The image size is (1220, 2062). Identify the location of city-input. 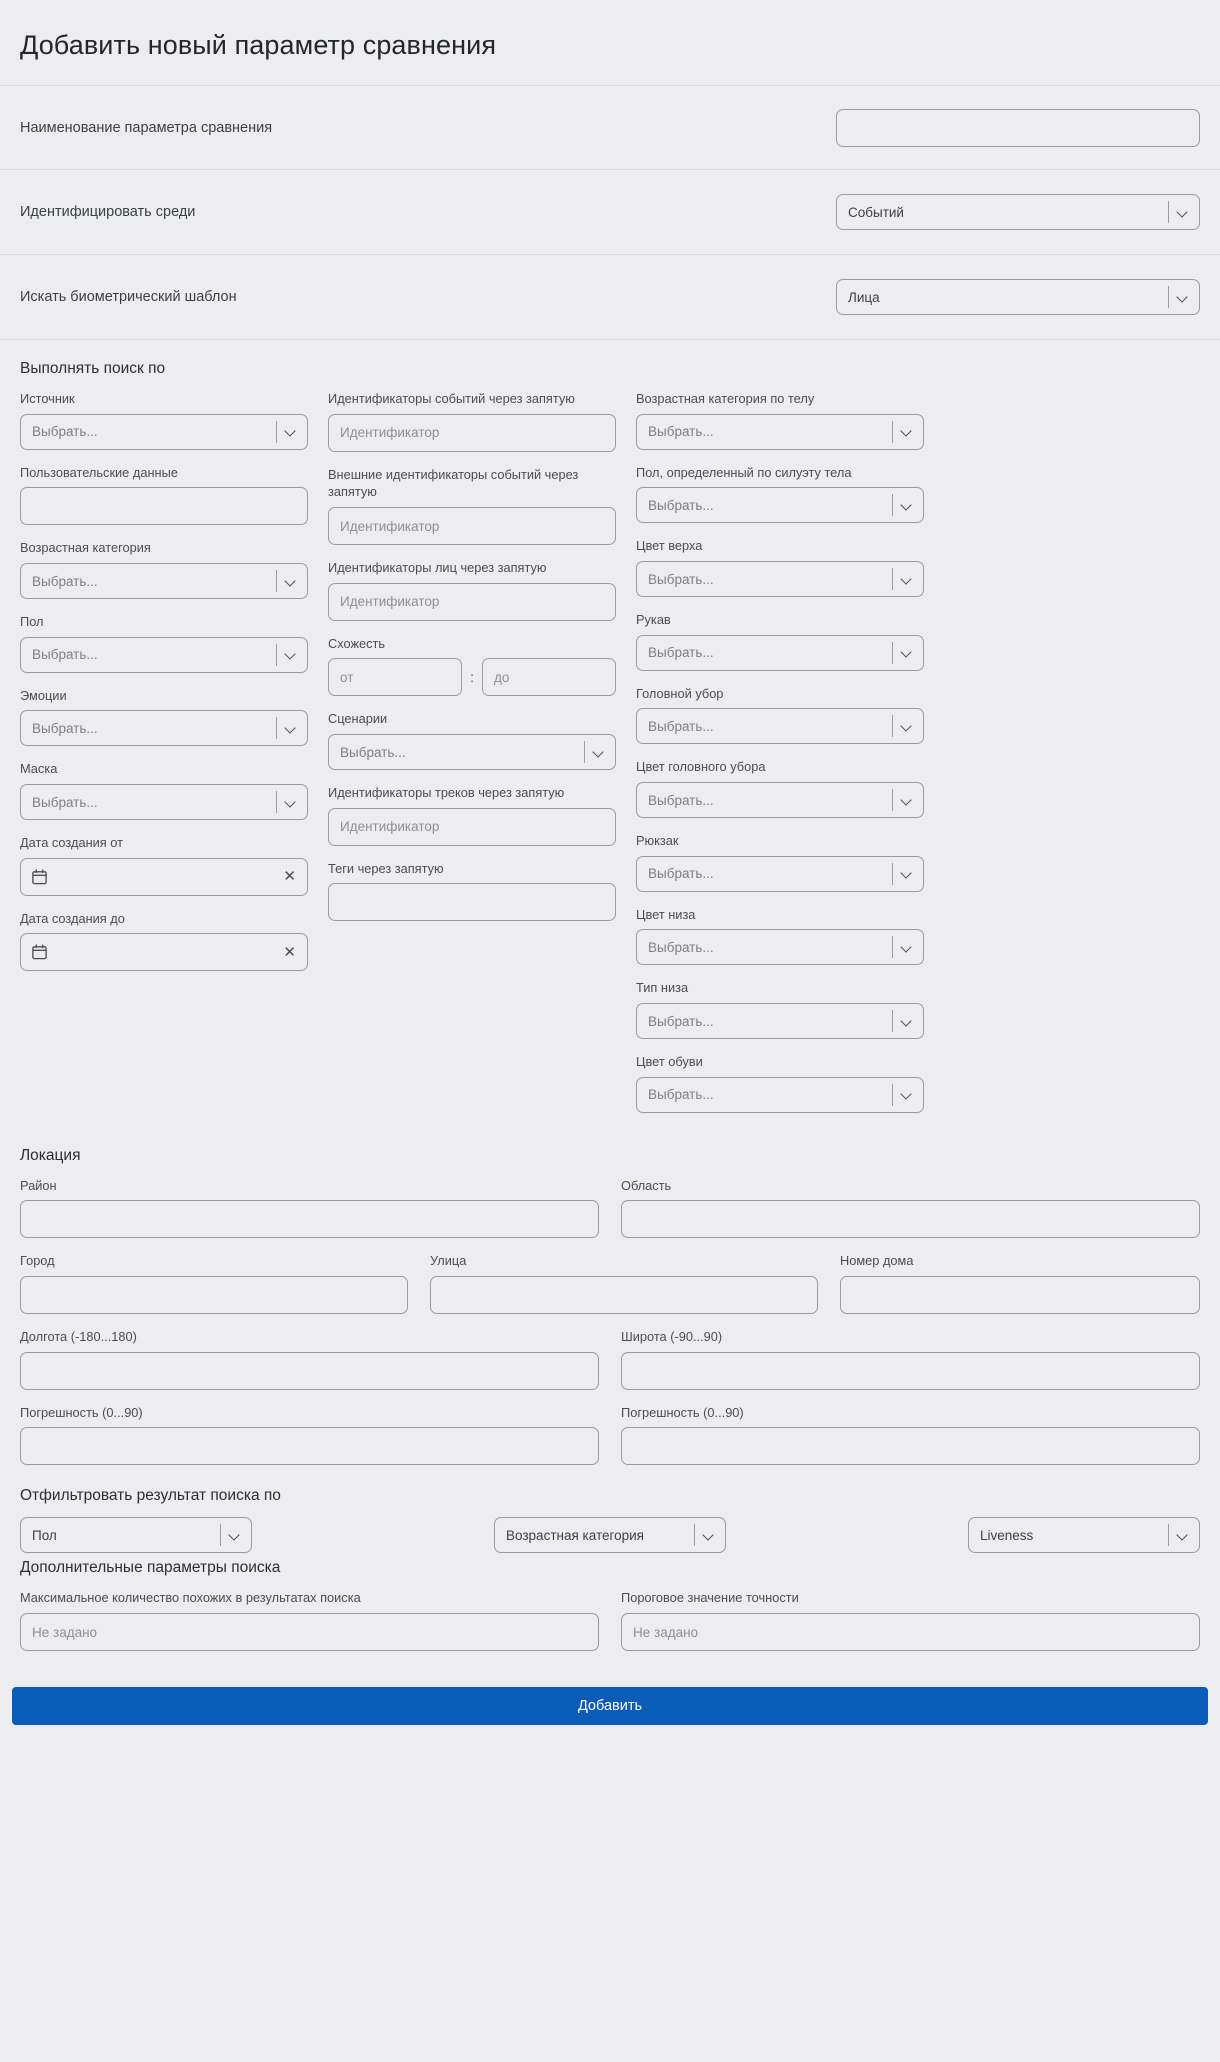
(214, 1295).